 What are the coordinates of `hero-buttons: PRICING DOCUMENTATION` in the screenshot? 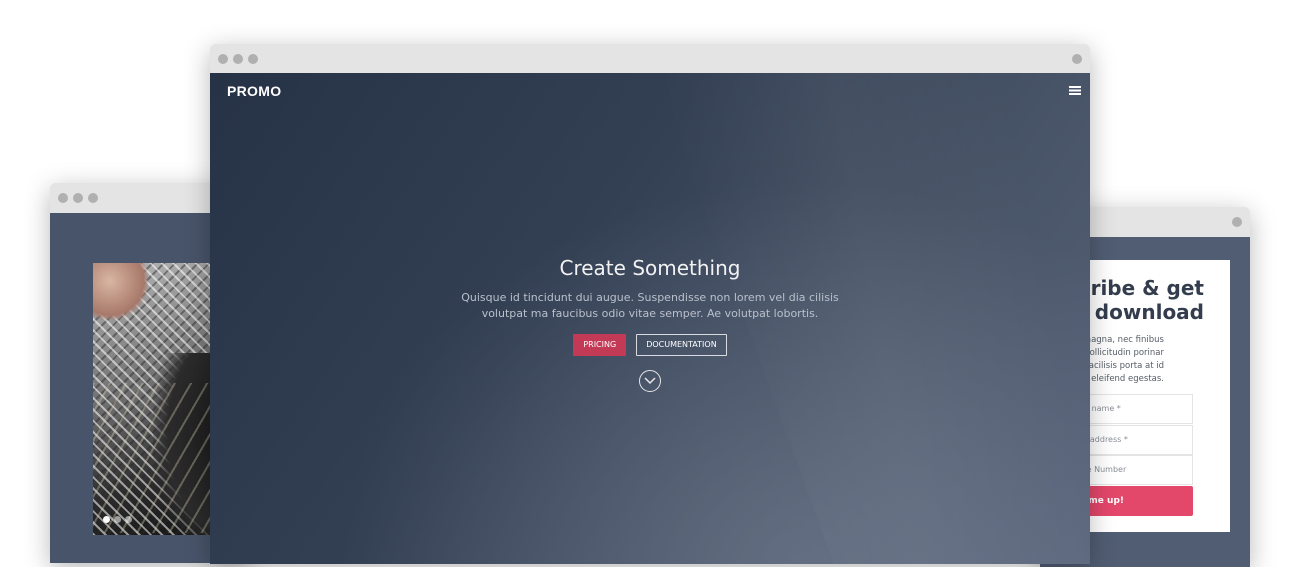 It's located at (650, 345).